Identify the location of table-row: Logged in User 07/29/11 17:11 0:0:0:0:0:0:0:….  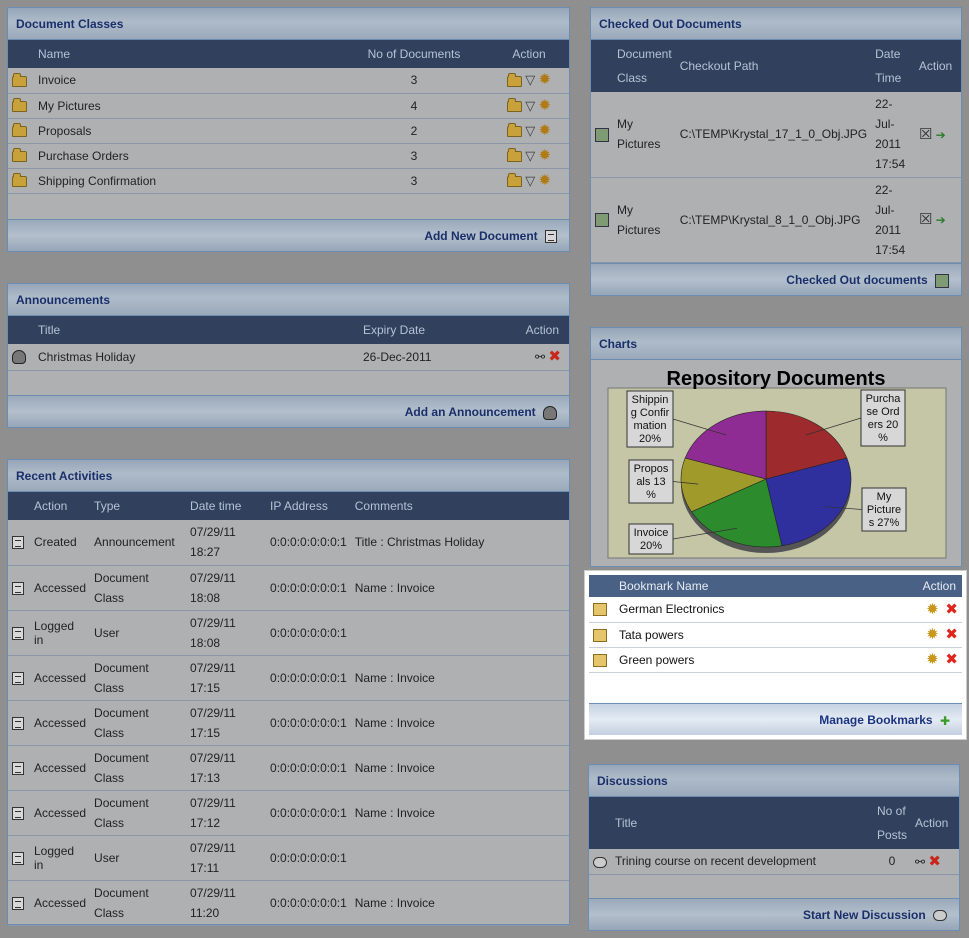
(288, 858).